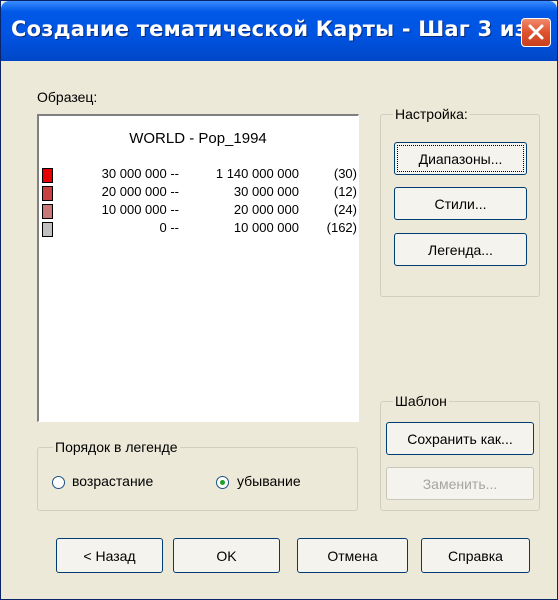 The image size is (558, 600). I want to click on close-button, so click(536, 32).